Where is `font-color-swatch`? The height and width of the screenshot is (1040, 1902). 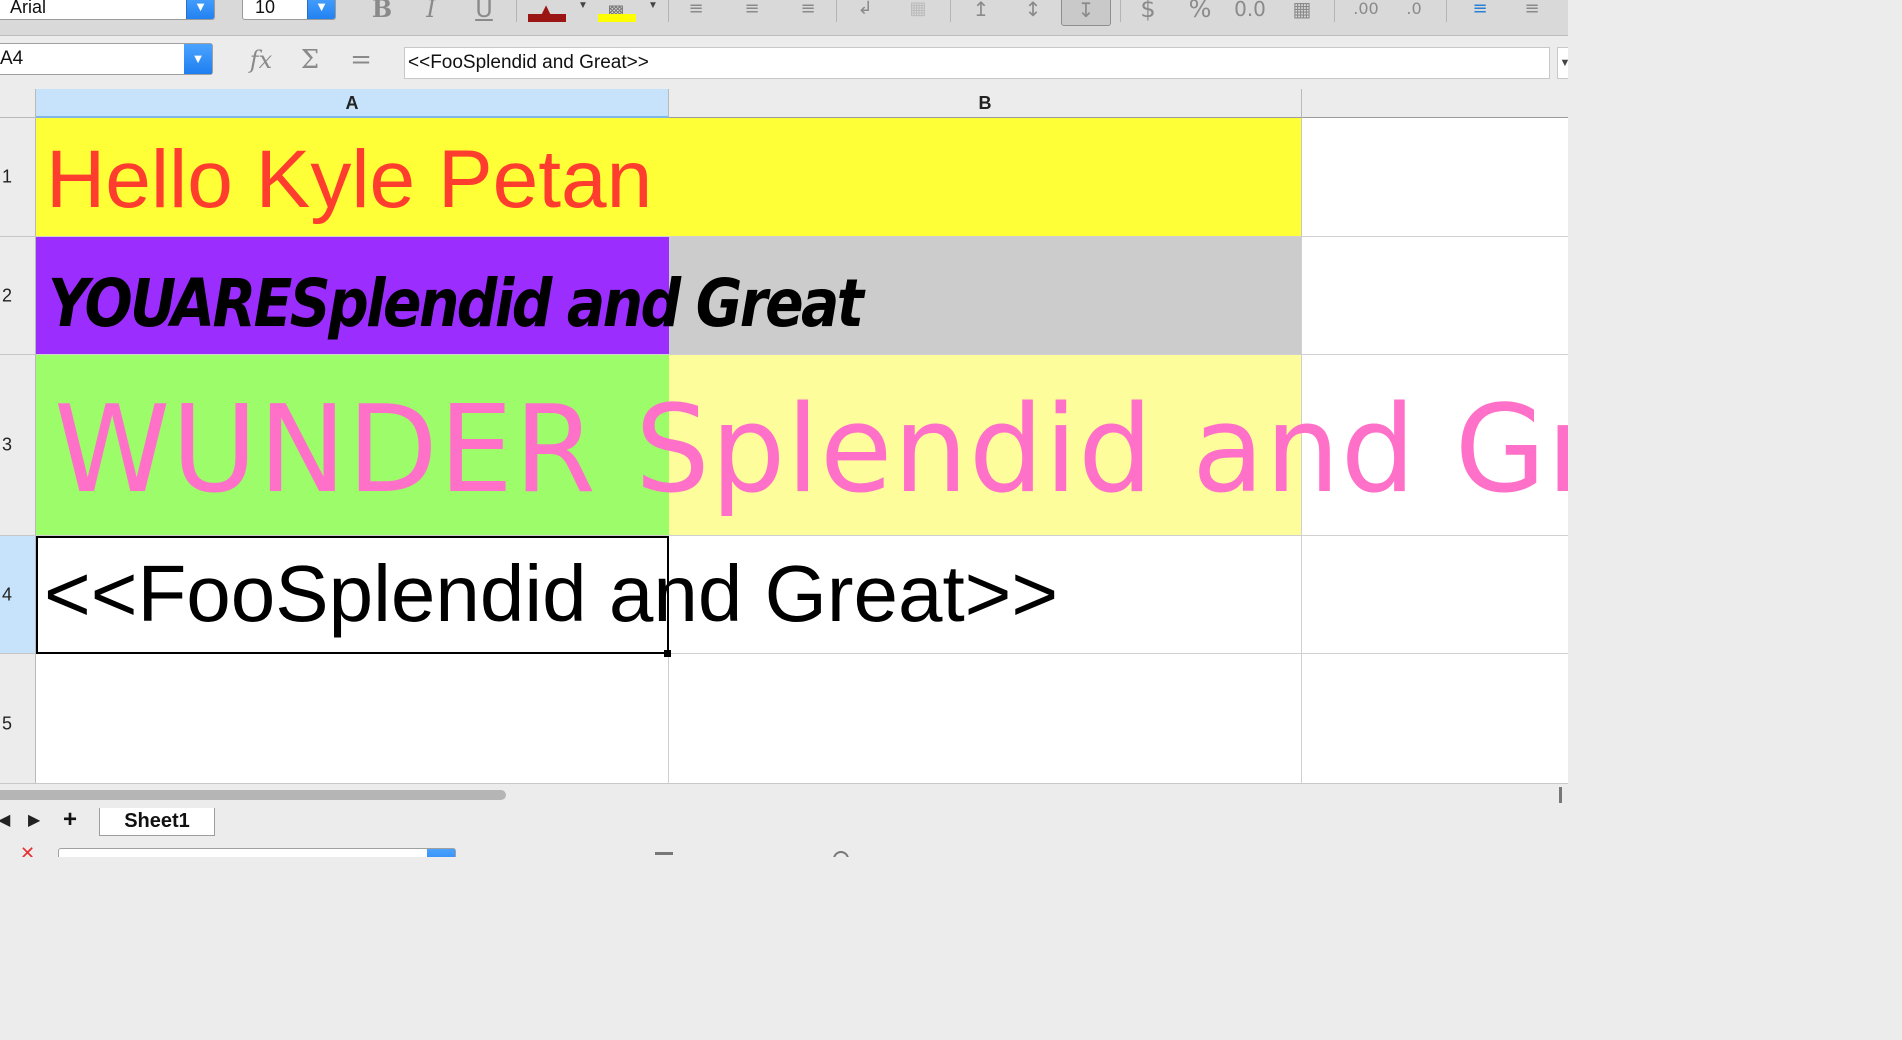
font-color-swatch is located at coordinates (547, 18).